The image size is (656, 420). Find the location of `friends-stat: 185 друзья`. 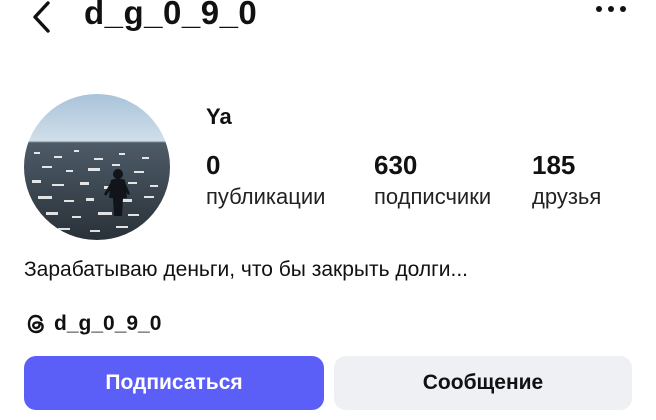

friends-stat: 185 друзья is located at coordinates (566, 181).